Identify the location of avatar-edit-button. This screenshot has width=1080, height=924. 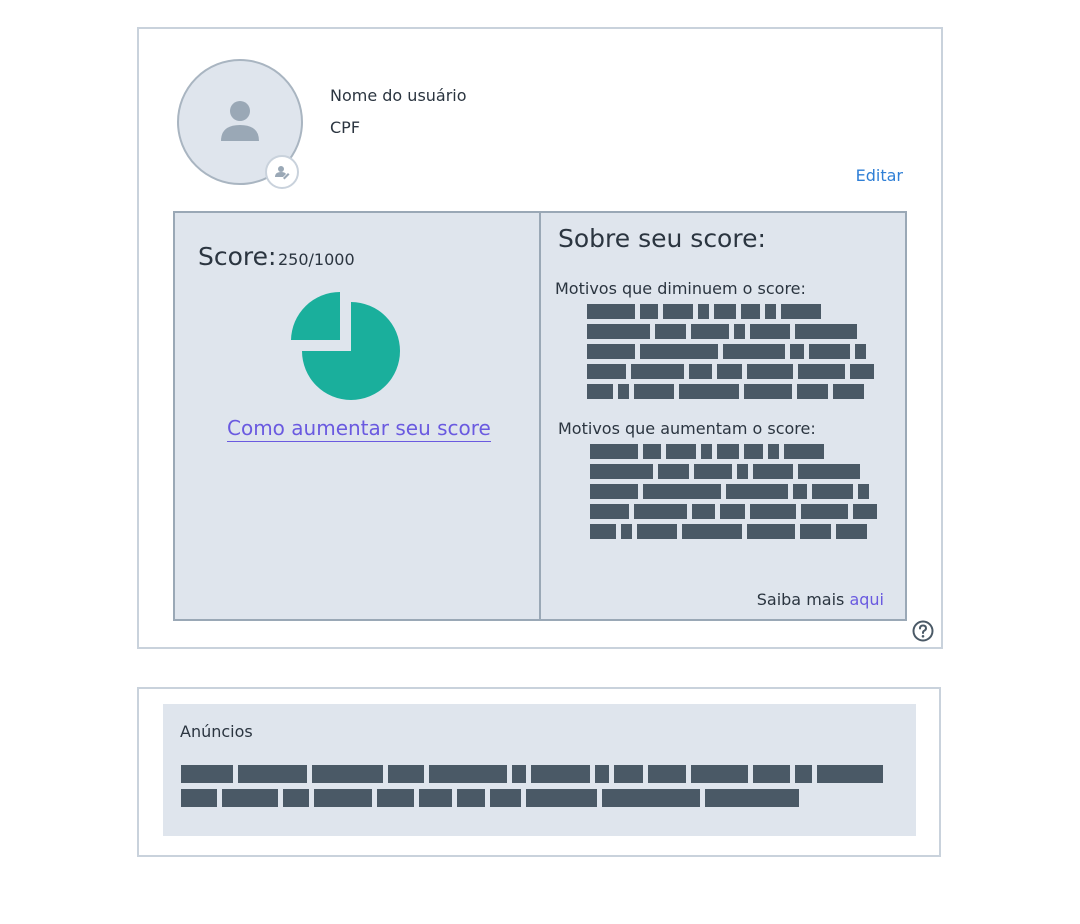
(282, 172).